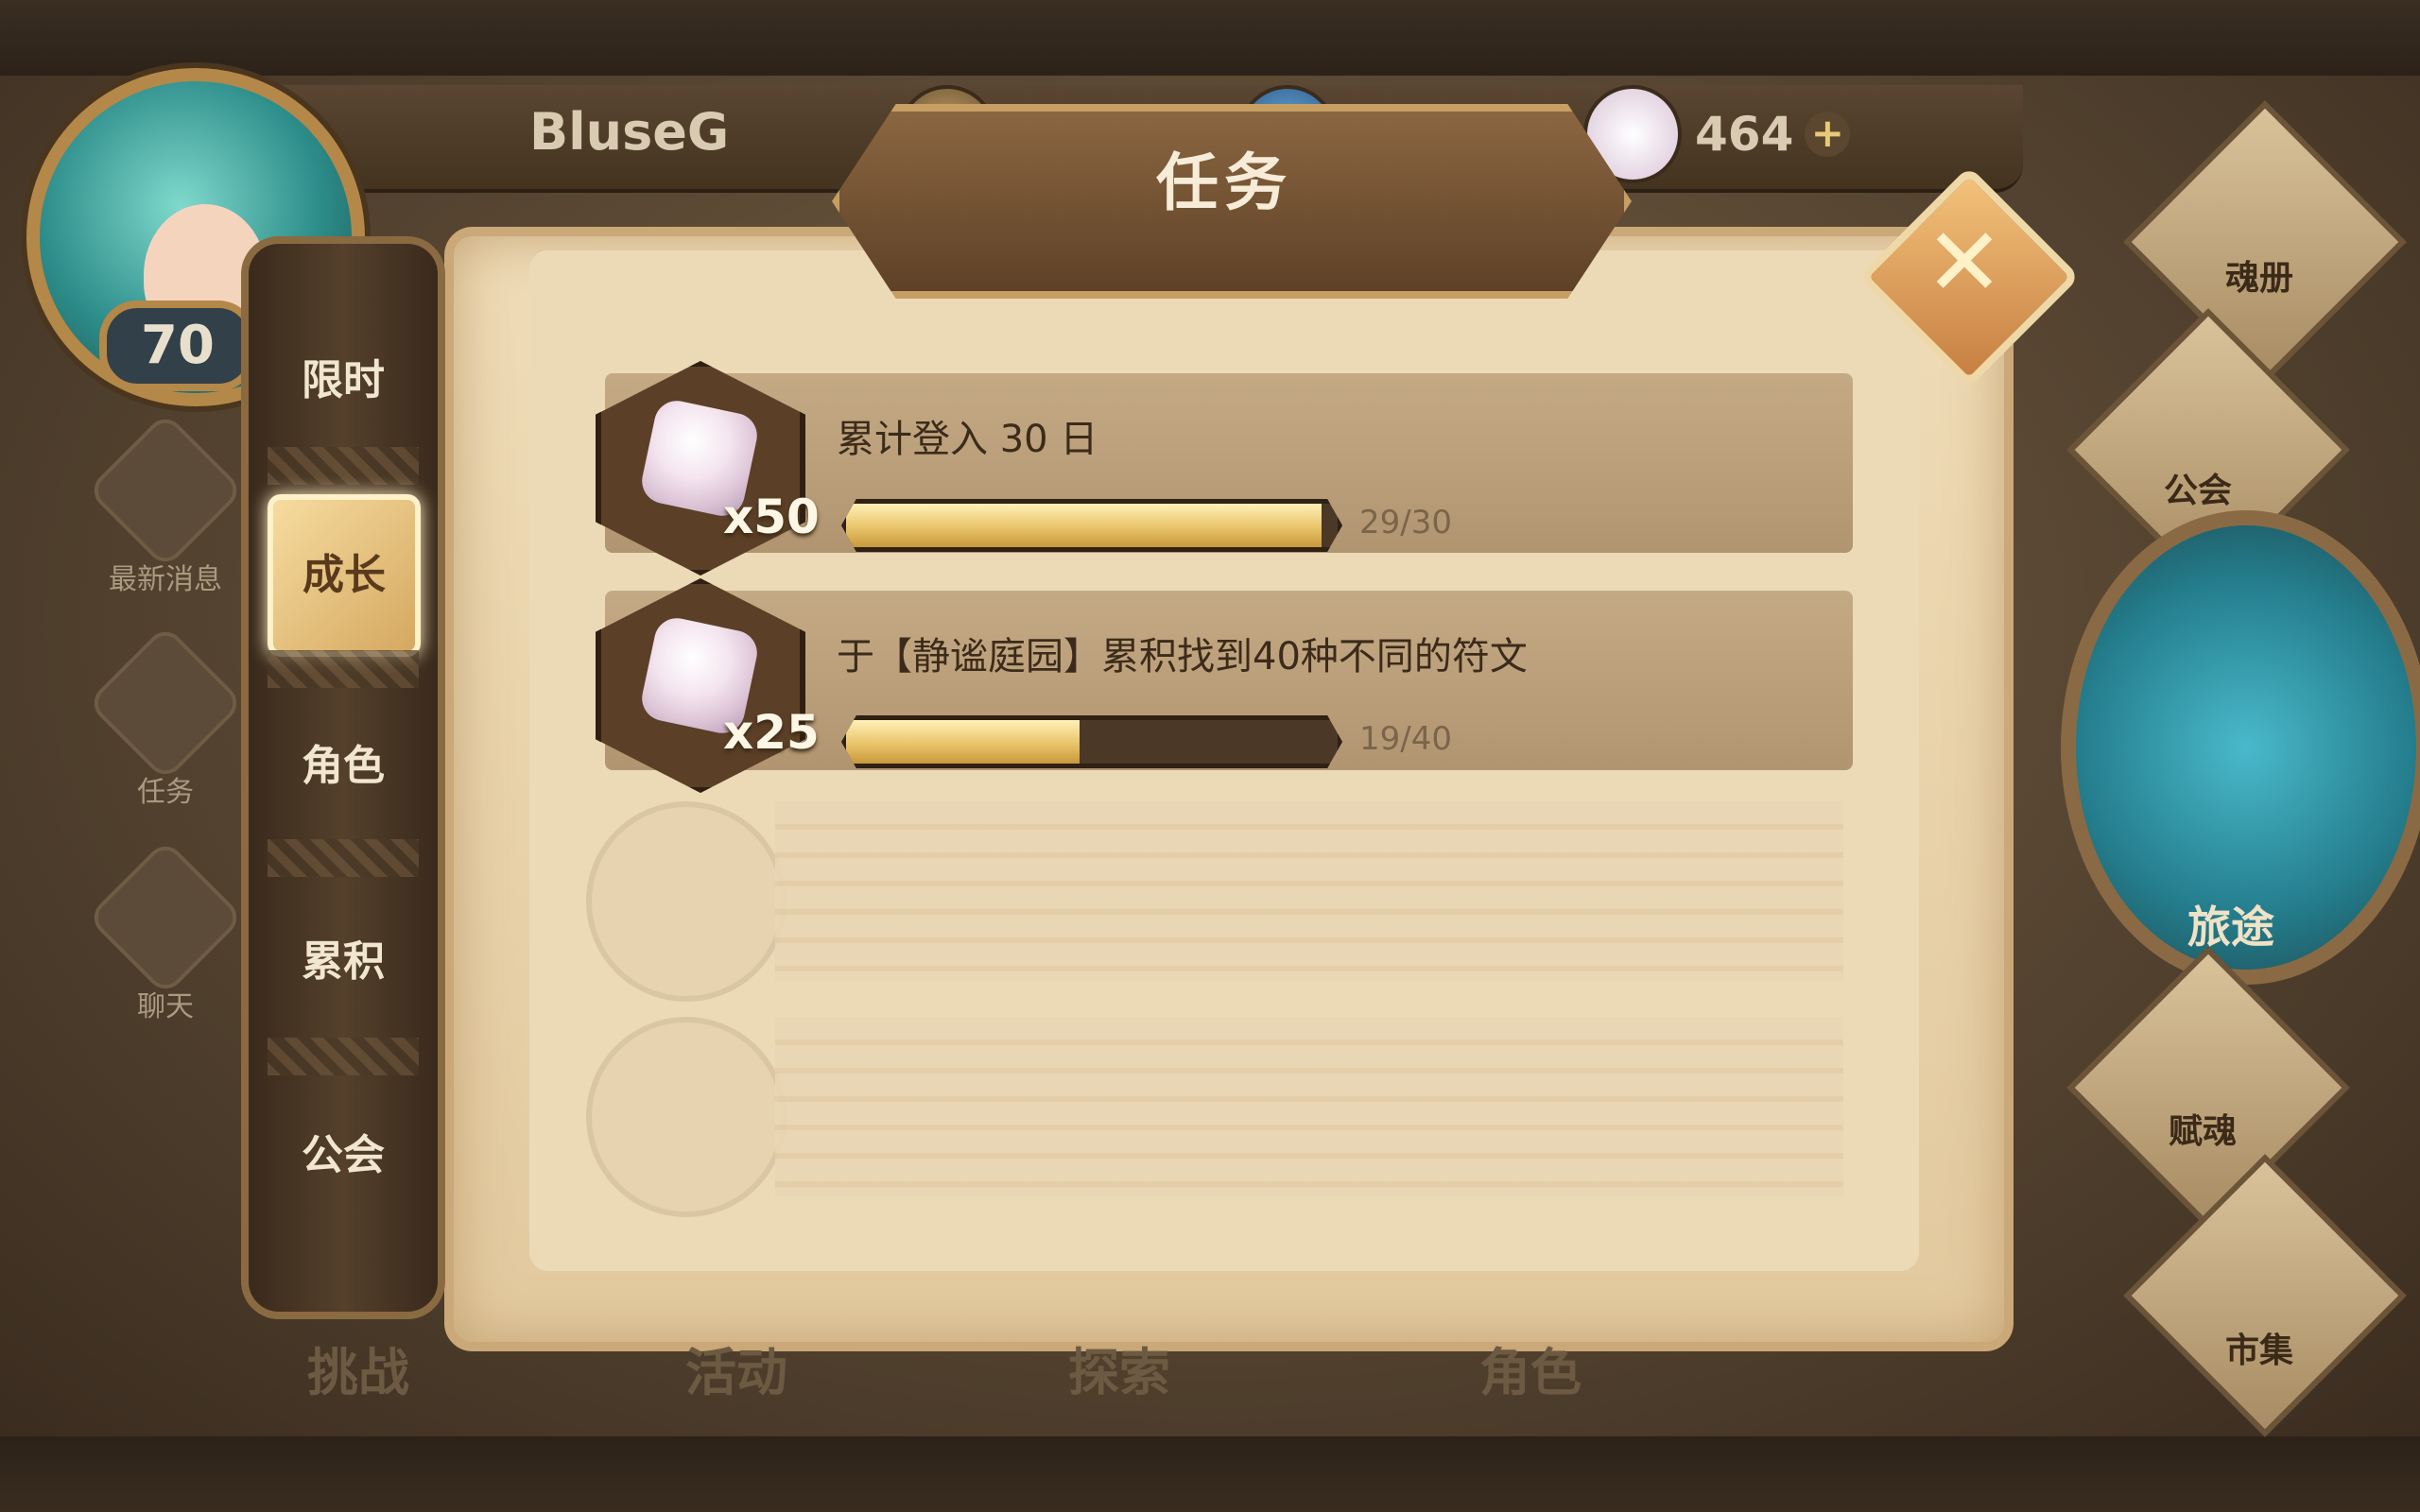 The height and width of the screenshot is (1512, 2420). Describe the element at coordinates (629, 132) in the screenshot. I see `player-name: BluseG` at that location.